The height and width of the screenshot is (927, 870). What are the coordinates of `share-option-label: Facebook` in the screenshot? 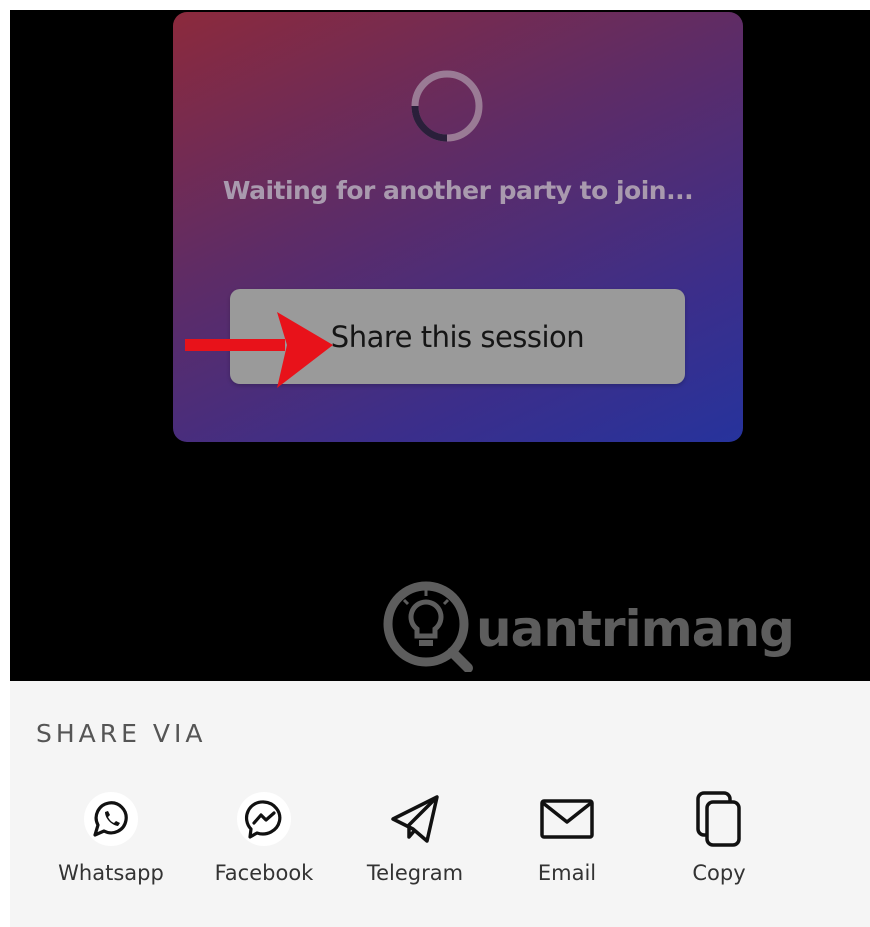 It's located at (264, 873).